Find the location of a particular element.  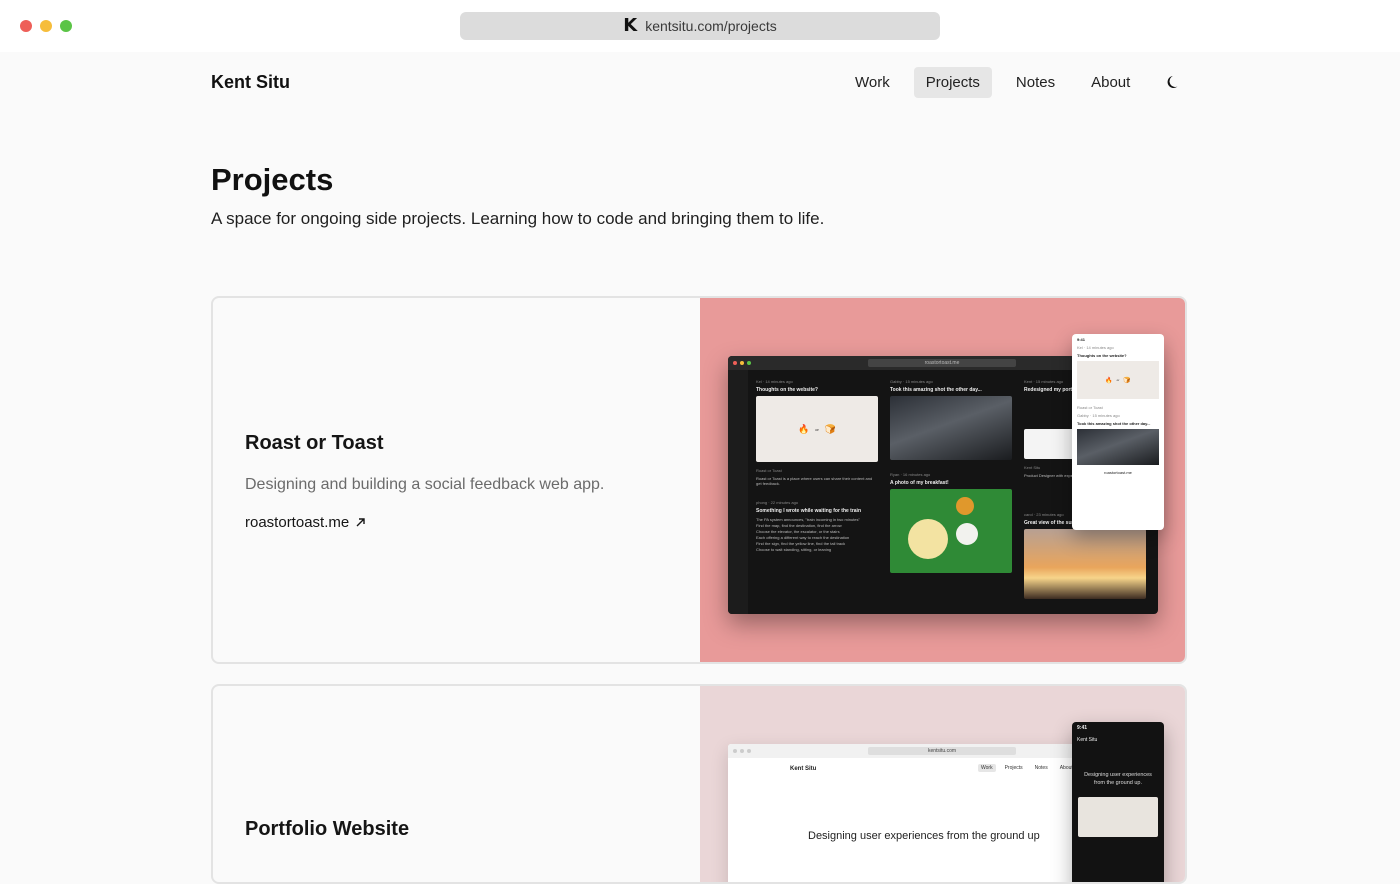

mockup-url: roastortoast.me is located at coordinates (942, 363).